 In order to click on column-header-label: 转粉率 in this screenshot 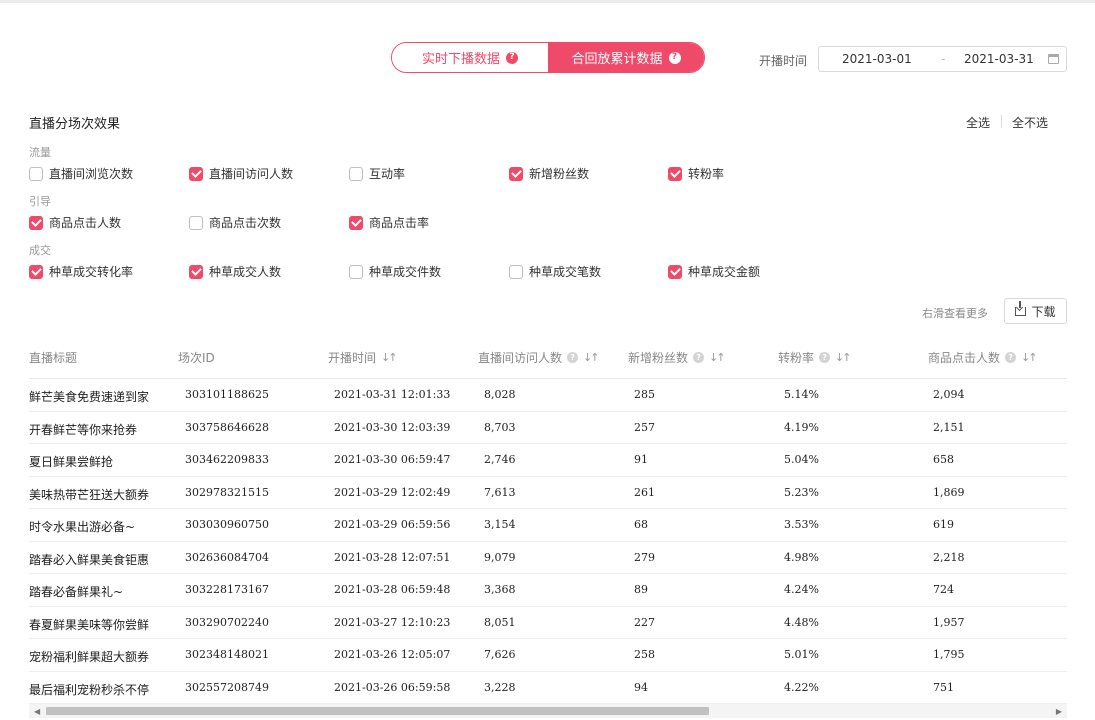, I will do `click(796, 358)`.